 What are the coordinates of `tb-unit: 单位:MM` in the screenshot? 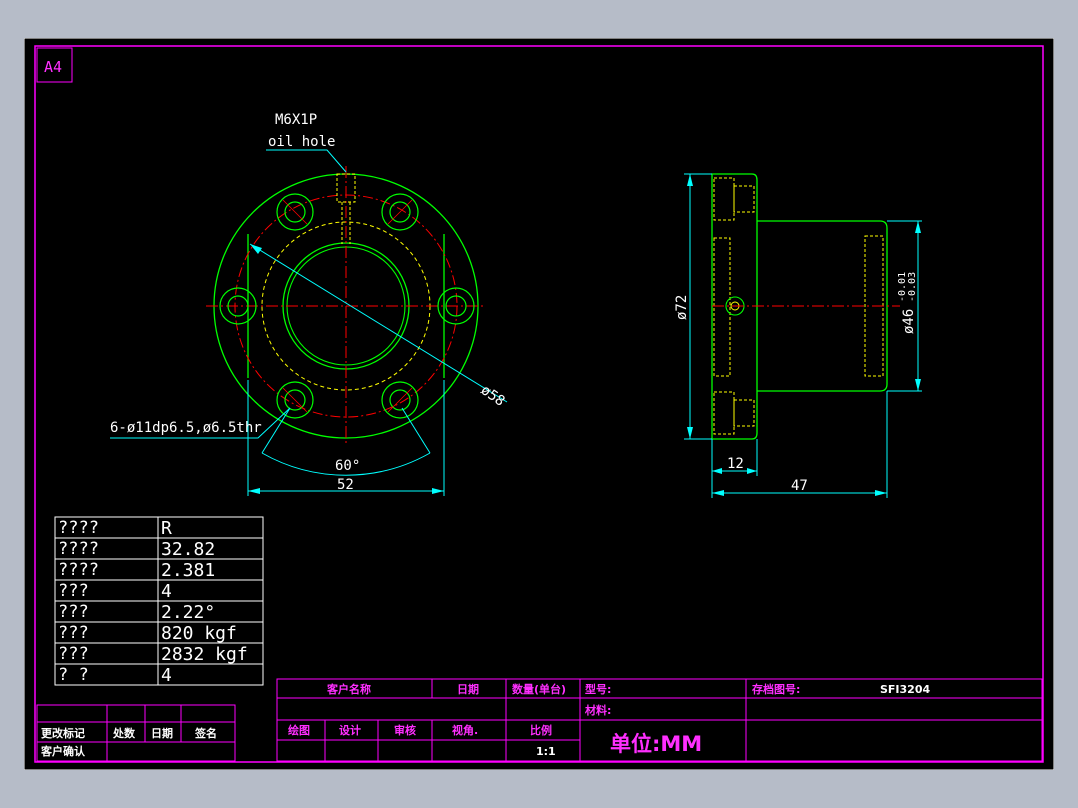 It's located at (656, 744).